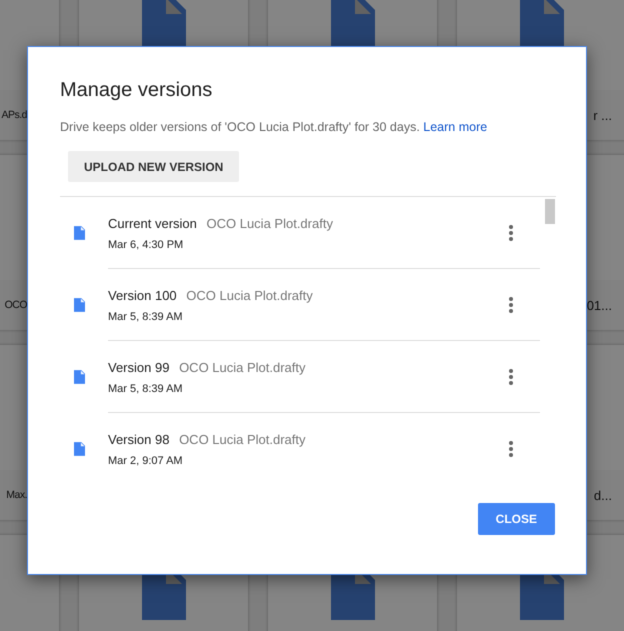  Describe the element at coordinates (146, 244) in the screenshot. I see `version-date: Mar 6, 4:30 PM` at that location.